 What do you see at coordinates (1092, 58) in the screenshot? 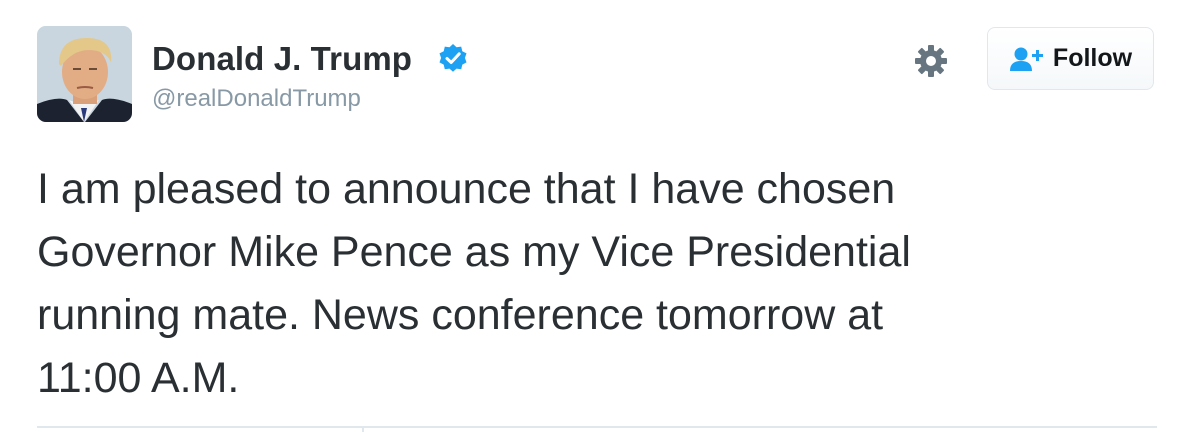
I see `follow-label: Follow` at bounding box center [1092, 58].